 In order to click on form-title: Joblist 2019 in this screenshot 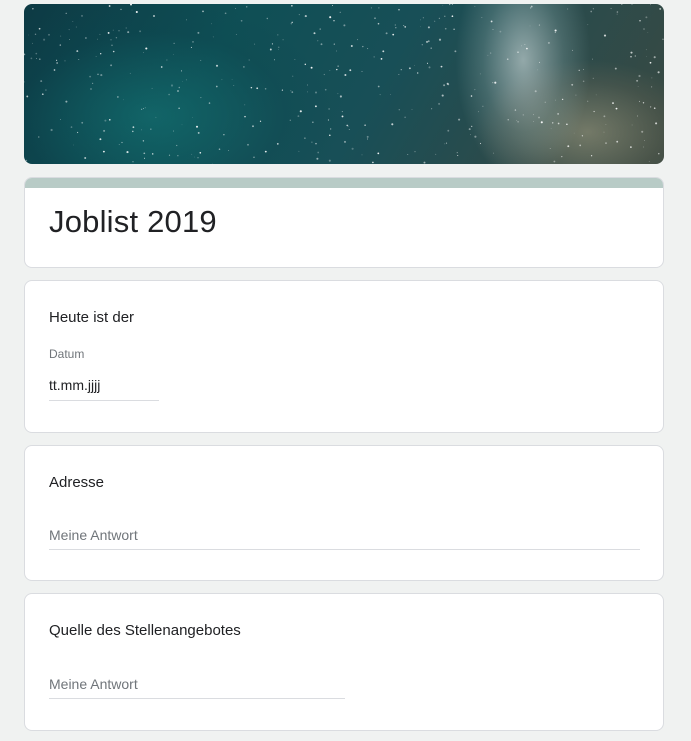, I will do `click(133, 221)`.